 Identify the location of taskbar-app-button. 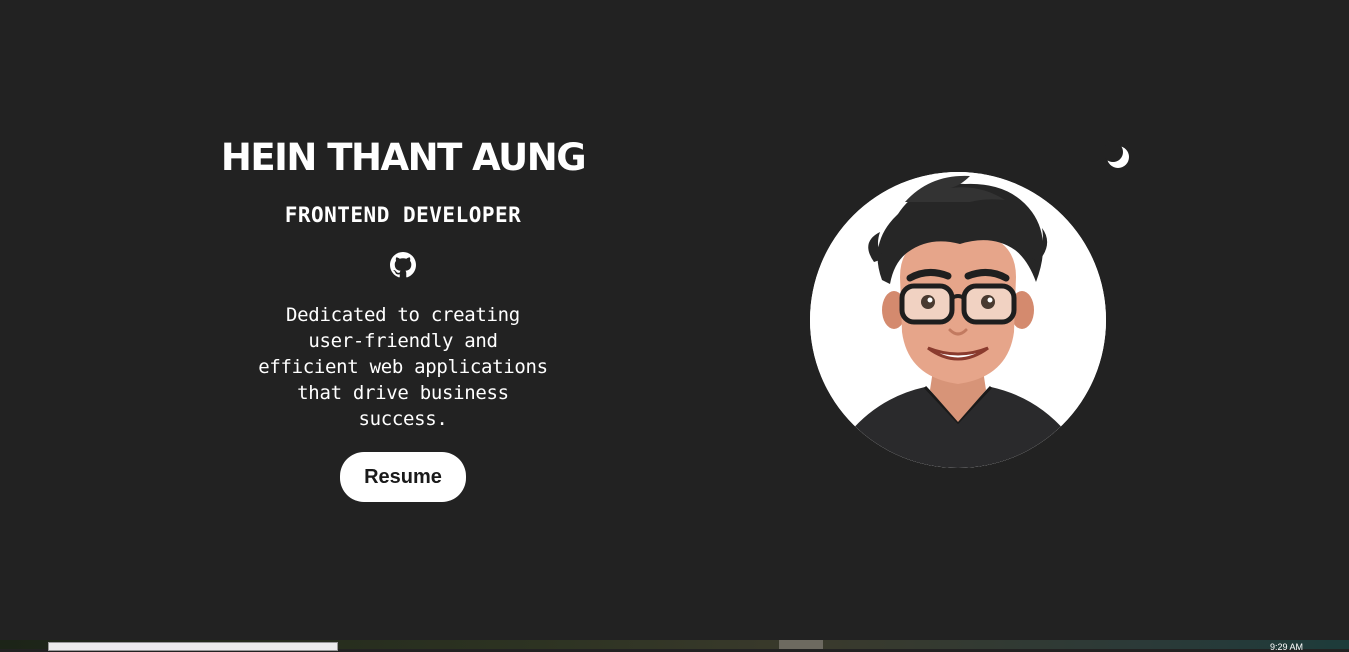
(801, 644).